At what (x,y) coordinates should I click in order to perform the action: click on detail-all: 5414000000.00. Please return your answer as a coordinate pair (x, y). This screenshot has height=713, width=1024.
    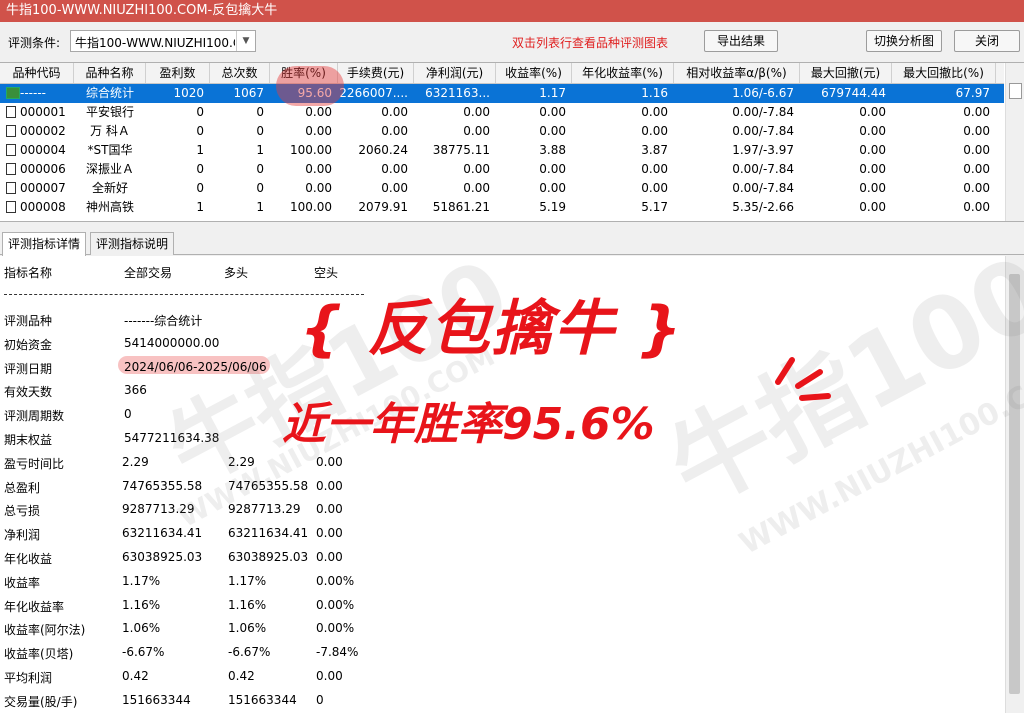
    Looking at the image, I should click on (172, 342).